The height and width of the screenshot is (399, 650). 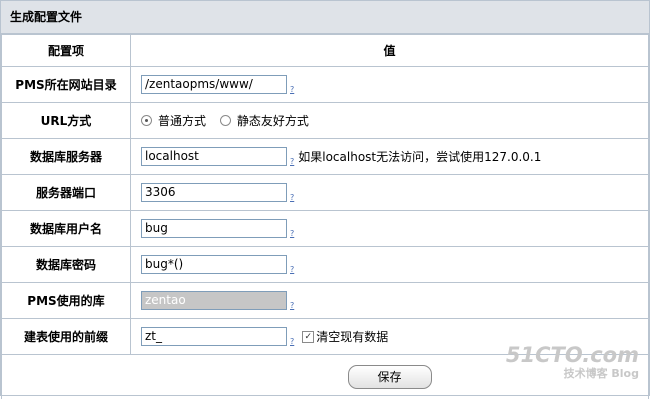 What do you see at coordinates (214, 264) in the screenshot?
I see `db-password-input: bug*()` at bounding box center [214, 264].